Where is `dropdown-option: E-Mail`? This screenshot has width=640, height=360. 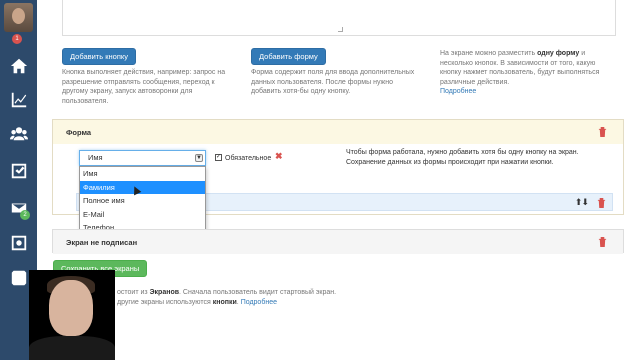
dropdown-option: E-Mail is located at coordinates (142, 215).